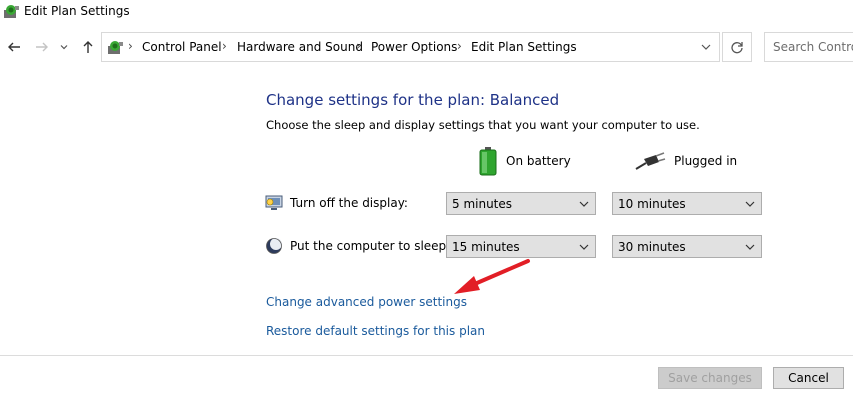 This screenshot has width=853, height=409. Describe the element at coordinates (11, 11) in the screenshot. I see `power-options-icon` at that location.